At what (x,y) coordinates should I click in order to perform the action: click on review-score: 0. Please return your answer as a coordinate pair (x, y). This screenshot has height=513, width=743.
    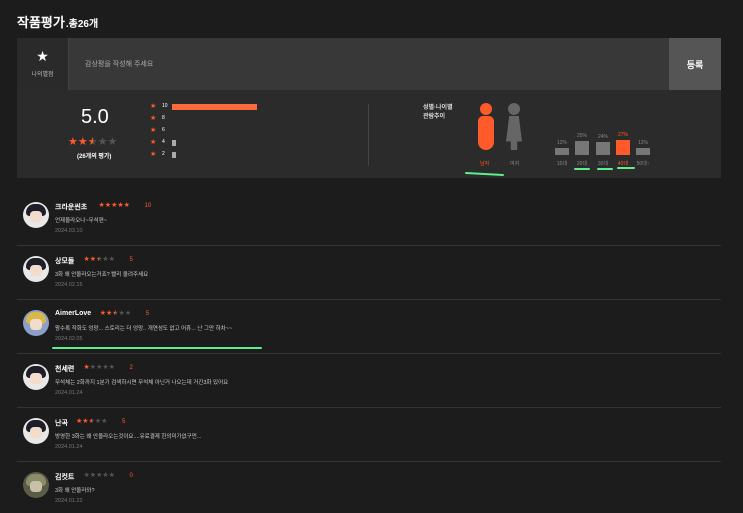
    Looking at the image, I should click on (131, 476).